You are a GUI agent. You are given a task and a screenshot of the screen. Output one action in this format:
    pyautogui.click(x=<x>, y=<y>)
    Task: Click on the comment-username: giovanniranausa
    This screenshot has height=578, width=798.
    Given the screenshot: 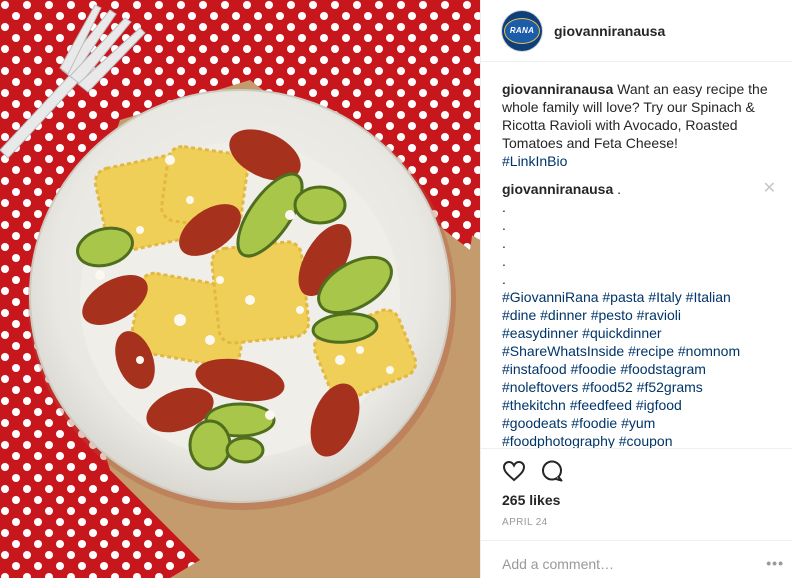 What is the action you would take?
    pyautogui.click(x=557, y=189)
    